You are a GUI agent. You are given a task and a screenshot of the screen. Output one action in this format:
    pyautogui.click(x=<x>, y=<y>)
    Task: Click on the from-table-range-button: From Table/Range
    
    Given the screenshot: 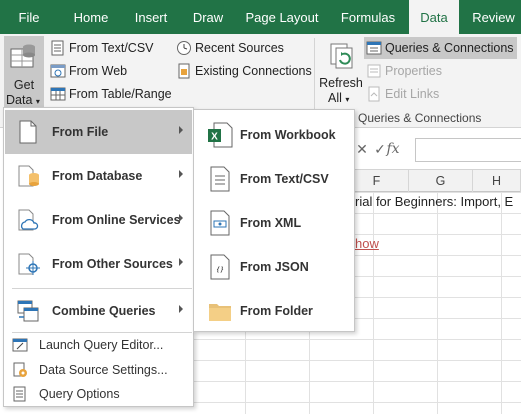 What is the action you would take?
    pyautogui.click(x=111, y=94)
    